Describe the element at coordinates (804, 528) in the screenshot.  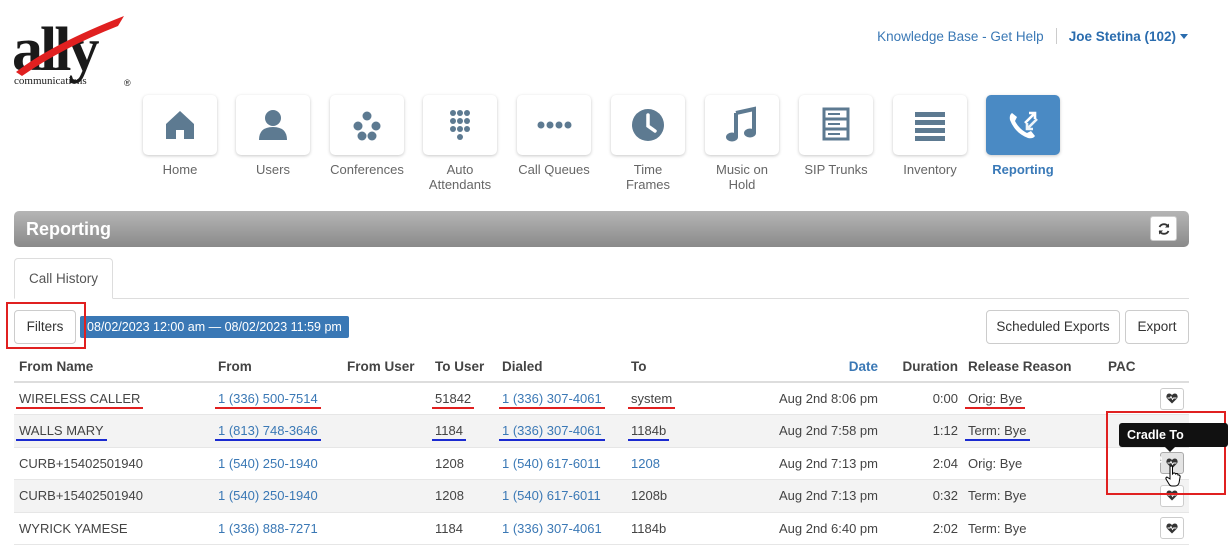
I see `date-cell: Aug 2nd 6:40 pm` at that location.